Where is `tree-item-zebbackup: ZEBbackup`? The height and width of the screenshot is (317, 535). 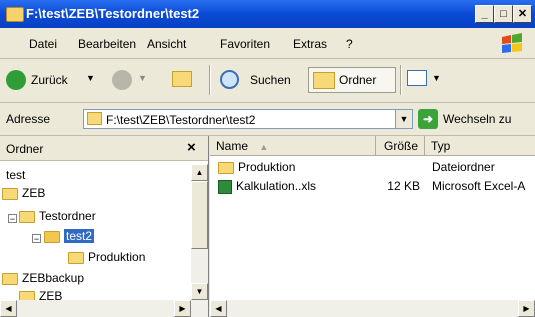 tree-item-zebbackup: ZEBbackup is located at coordinates (43, 280).